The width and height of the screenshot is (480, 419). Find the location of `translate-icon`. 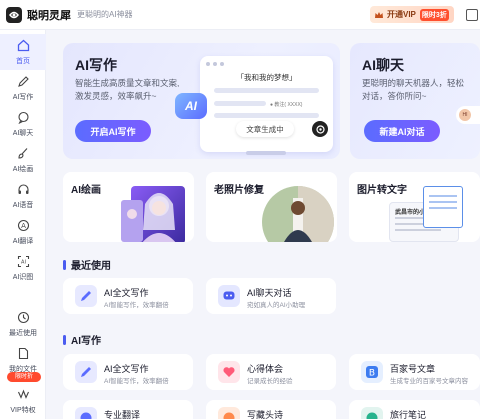

translate-icon is located at coordinates (86, 413).